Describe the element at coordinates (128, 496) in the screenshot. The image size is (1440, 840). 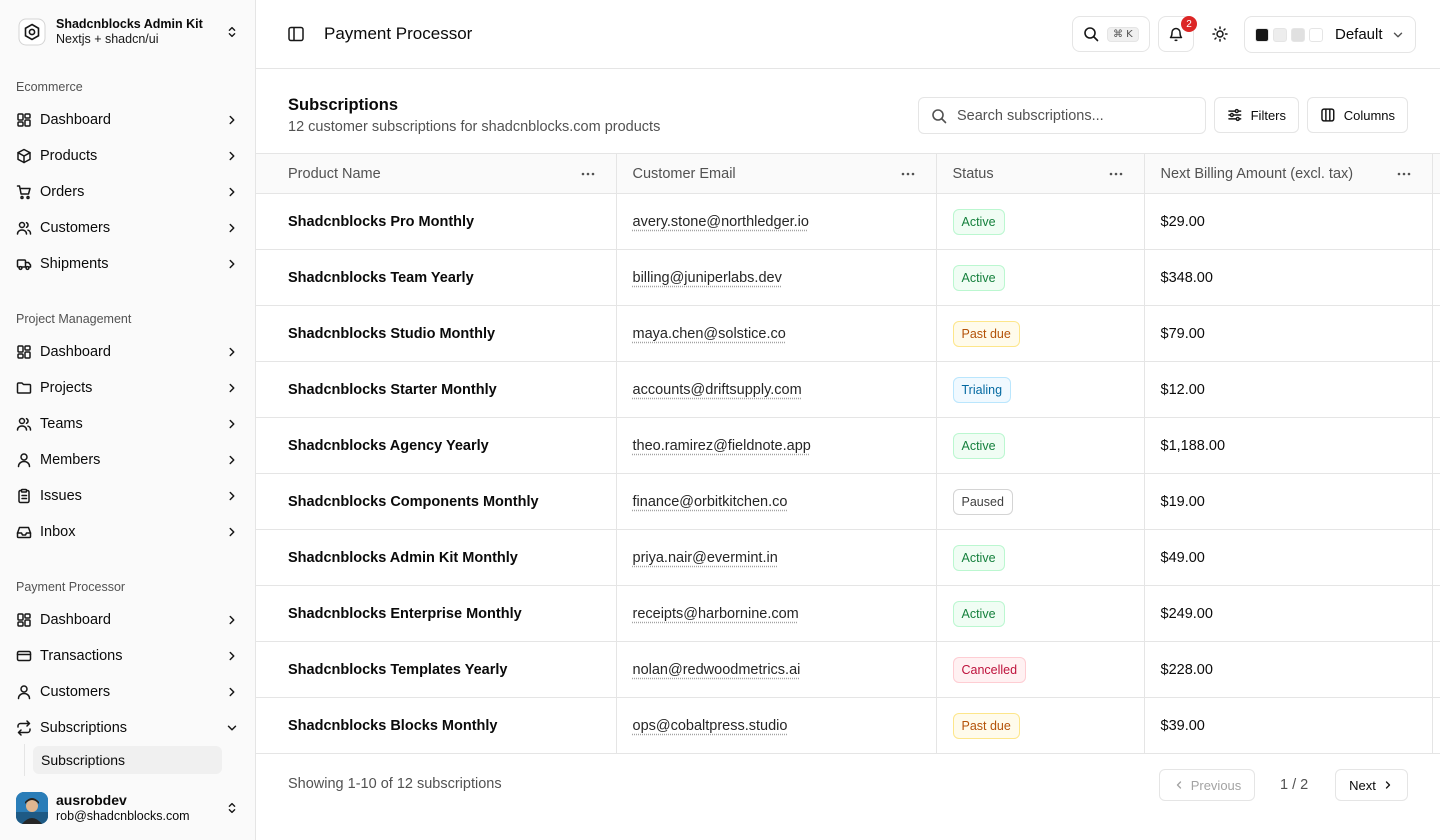
I see `sidebar-item-issues: Issues` at that location.